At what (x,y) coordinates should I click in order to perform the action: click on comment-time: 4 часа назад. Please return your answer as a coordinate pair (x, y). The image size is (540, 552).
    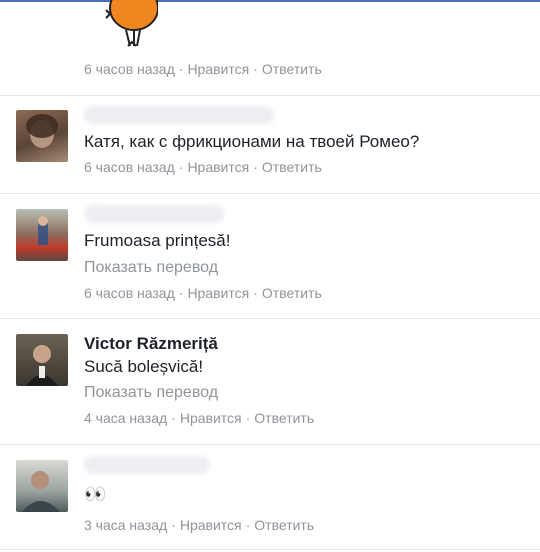
    Looking at the image, I should click on (125, 418).